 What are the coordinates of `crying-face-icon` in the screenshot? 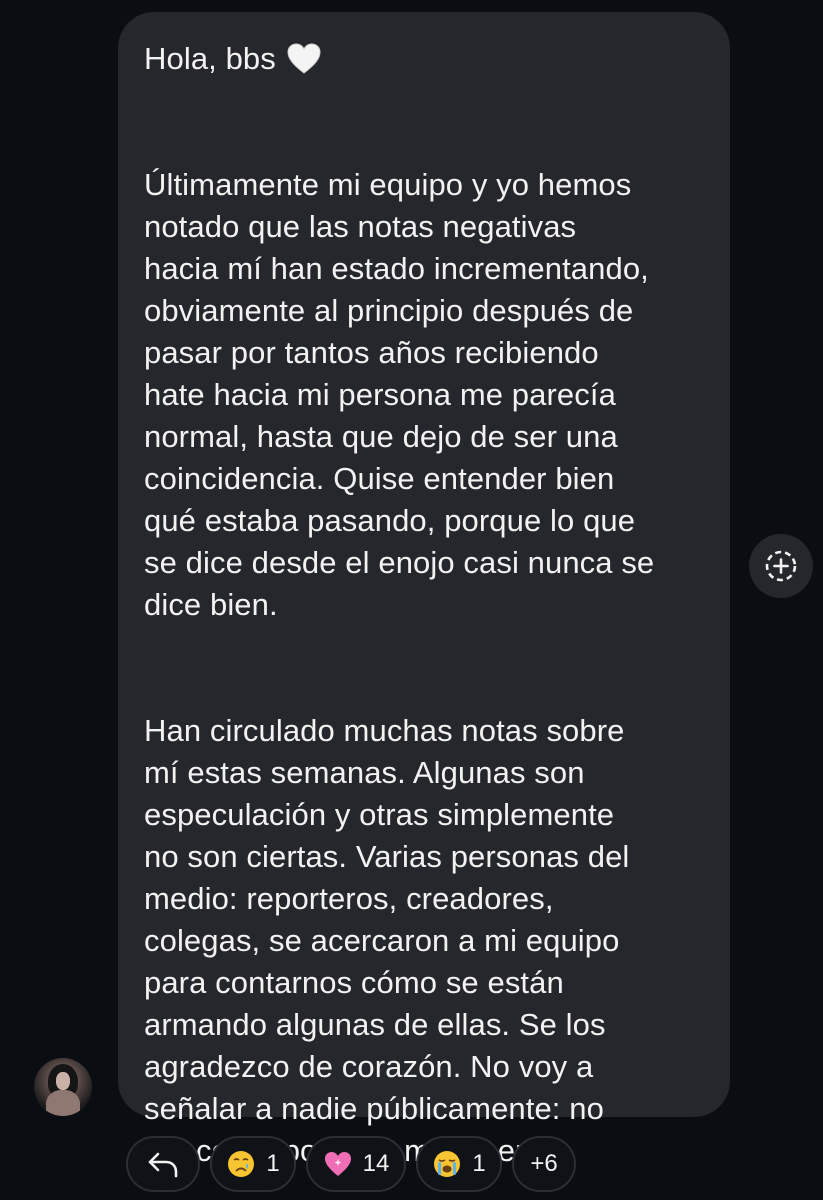 It's located at (241, 1164).